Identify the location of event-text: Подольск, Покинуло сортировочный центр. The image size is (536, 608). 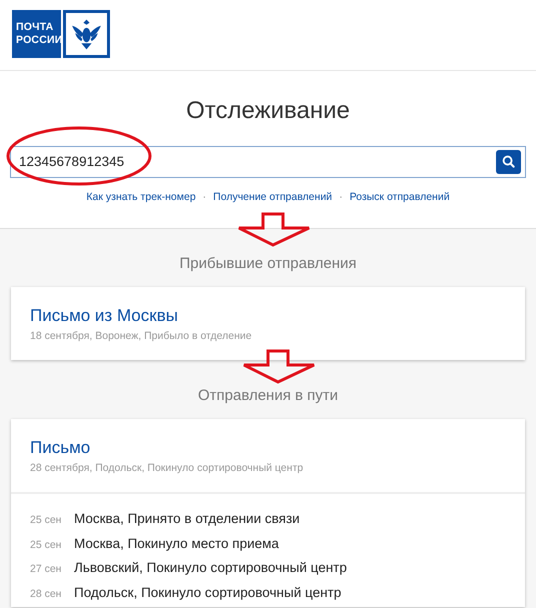
(208, 593).